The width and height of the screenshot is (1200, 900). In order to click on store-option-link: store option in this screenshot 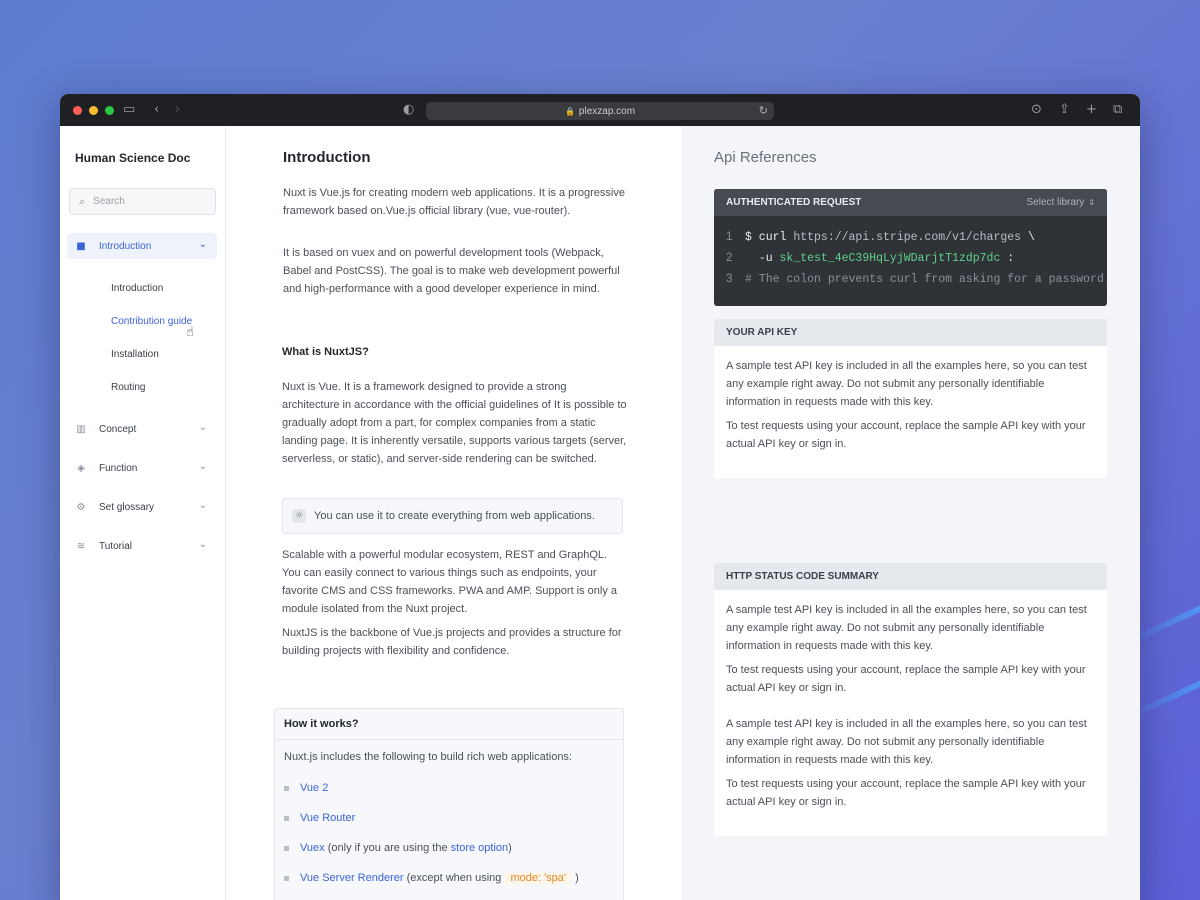, I will do `click(479, 848)`.